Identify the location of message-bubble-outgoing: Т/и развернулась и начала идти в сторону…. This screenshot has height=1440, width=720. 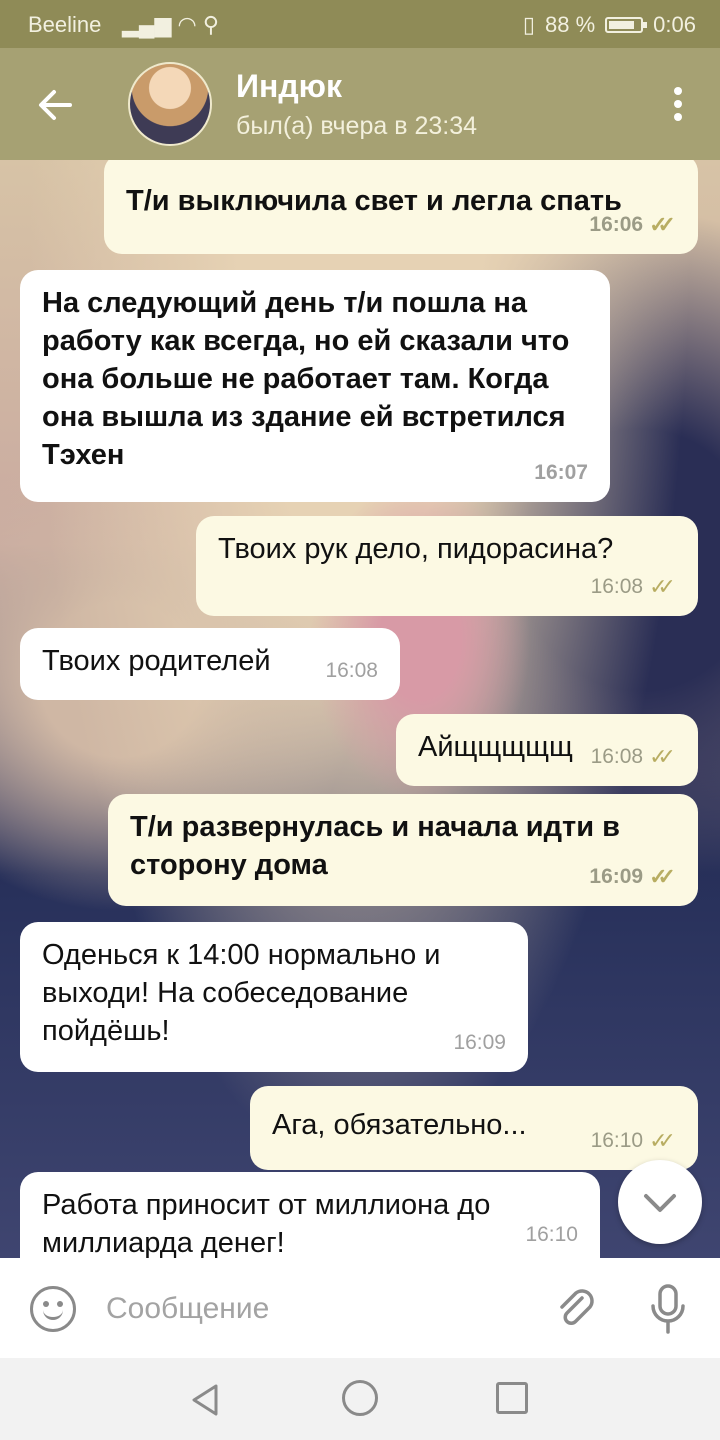
(403, 850).